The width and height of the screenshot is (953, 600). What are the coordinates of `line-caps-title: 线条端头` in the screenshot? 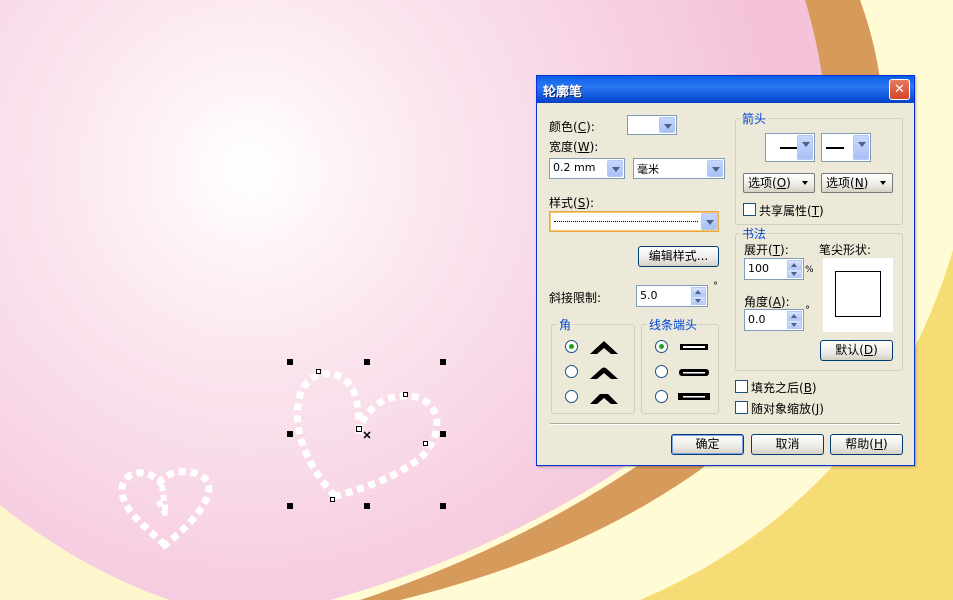 It's located at (673, 324).